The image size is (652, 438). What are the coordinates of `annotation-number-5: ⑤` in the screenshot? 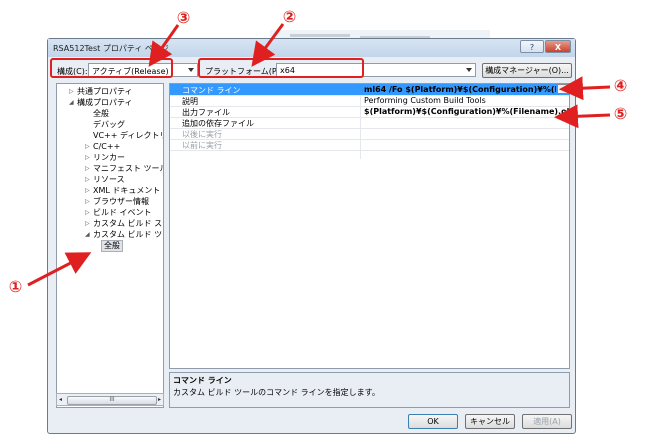 It's located at (620, 113).